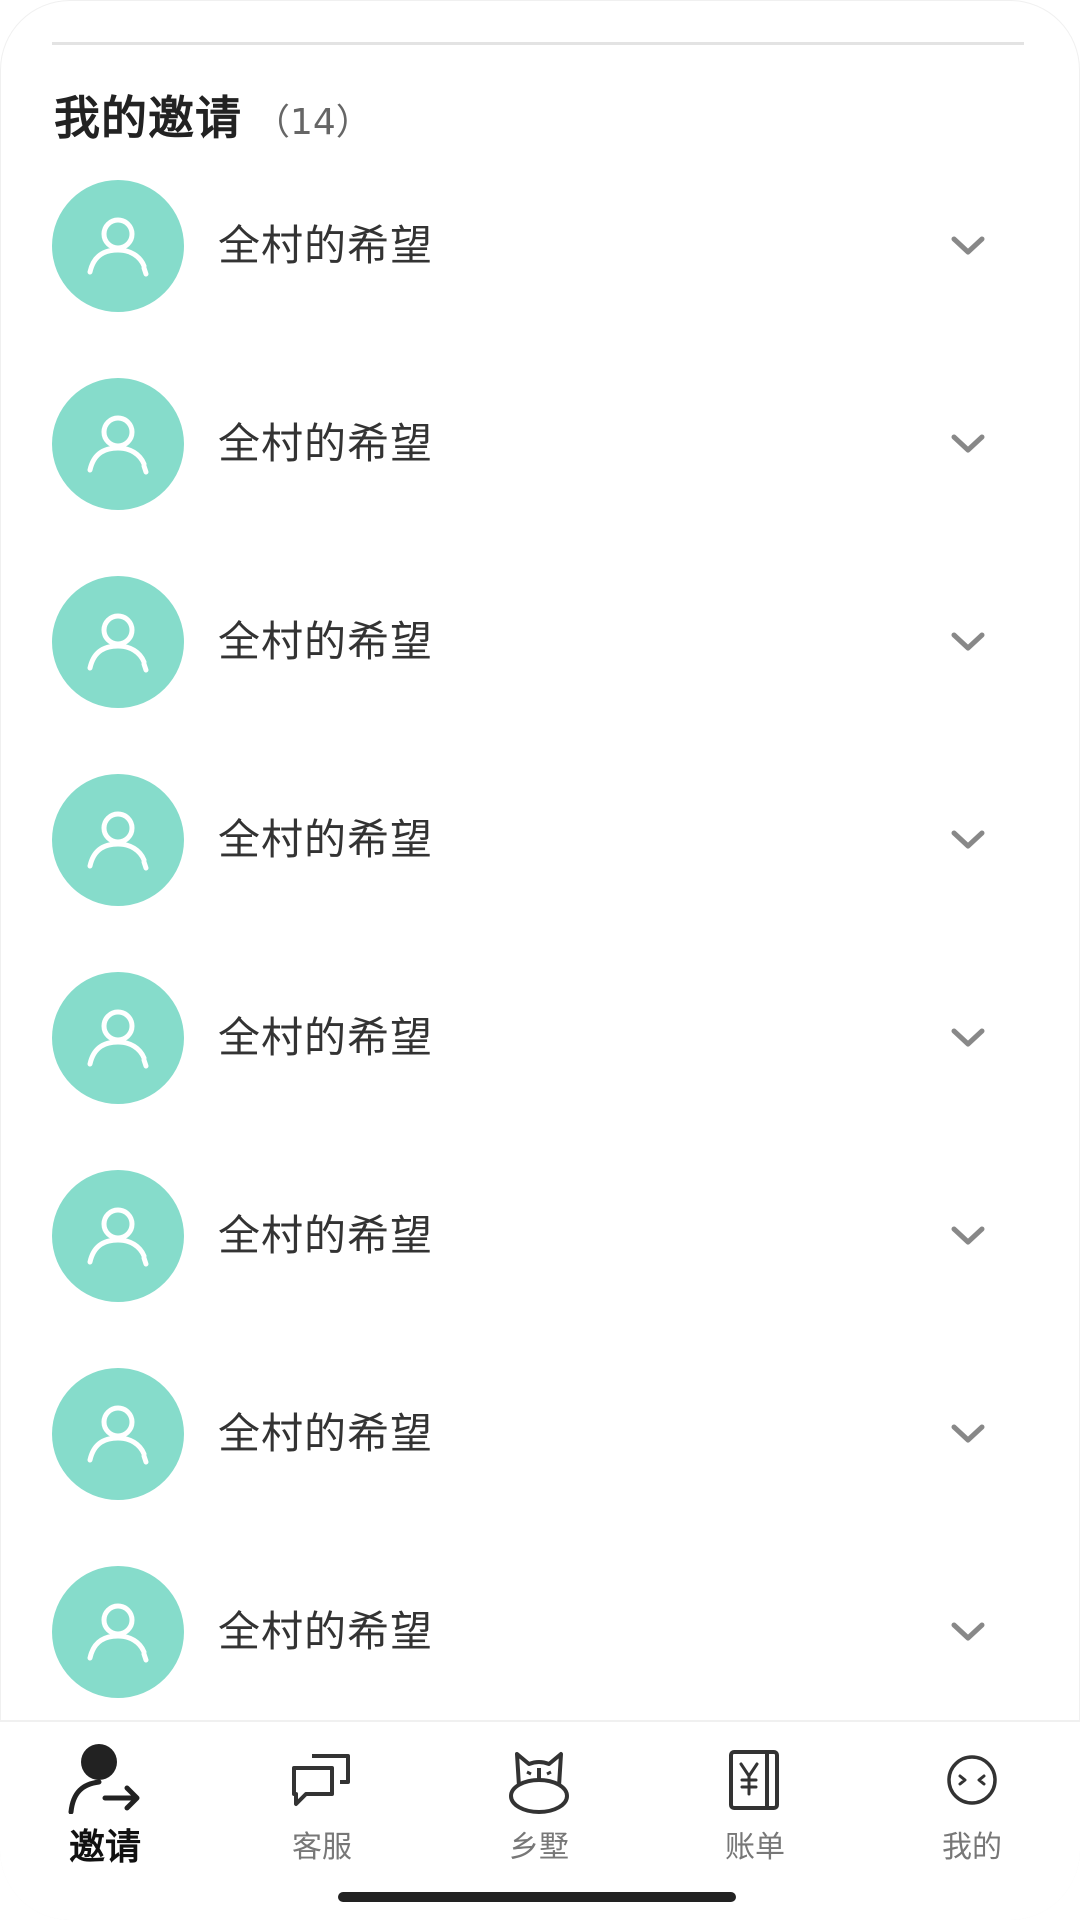  Describe the element at coordinates (104, 1847) in the screenshot. I see `tab-label: 邀请` at that location.